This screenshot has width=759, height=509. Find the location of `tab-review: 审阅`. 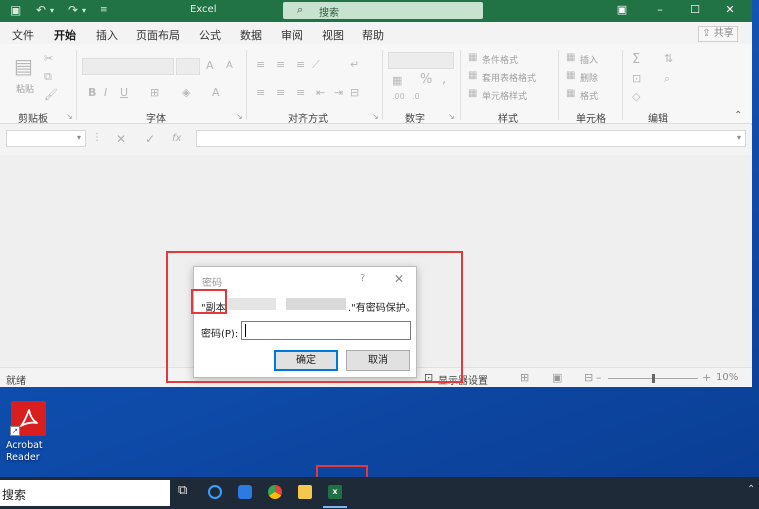

tab-review: 审阅 is located at coordinates (292, 35).